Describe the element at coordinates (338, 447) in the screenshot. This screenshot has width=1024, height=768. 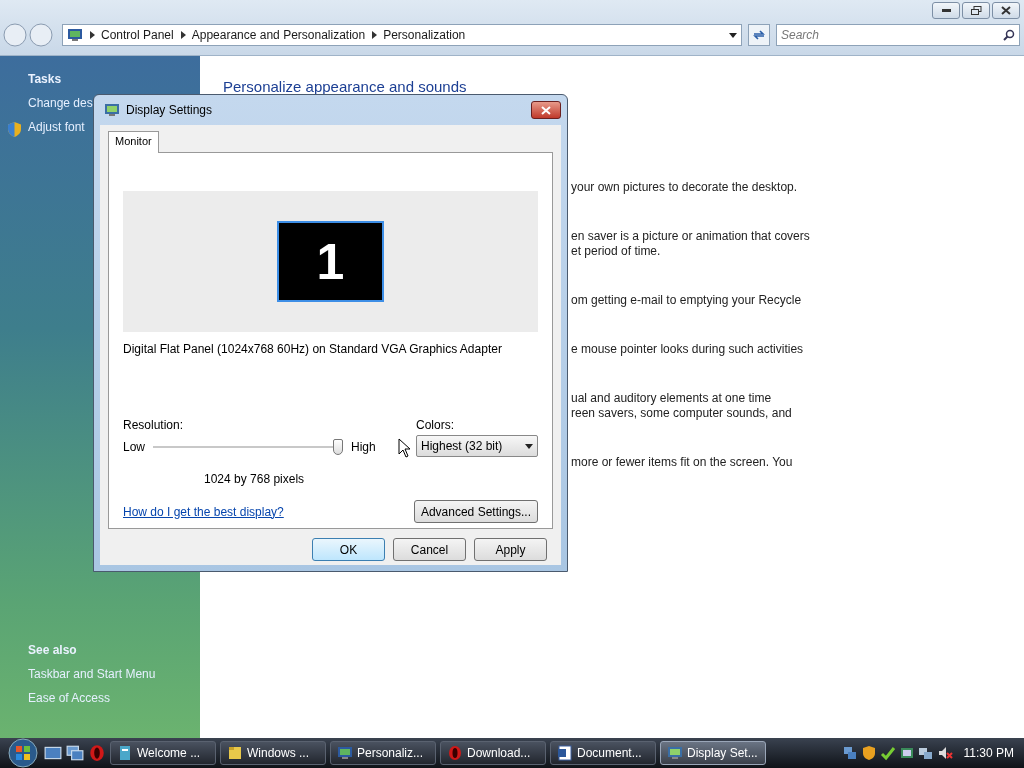
I see `slider-thumb` at that location.